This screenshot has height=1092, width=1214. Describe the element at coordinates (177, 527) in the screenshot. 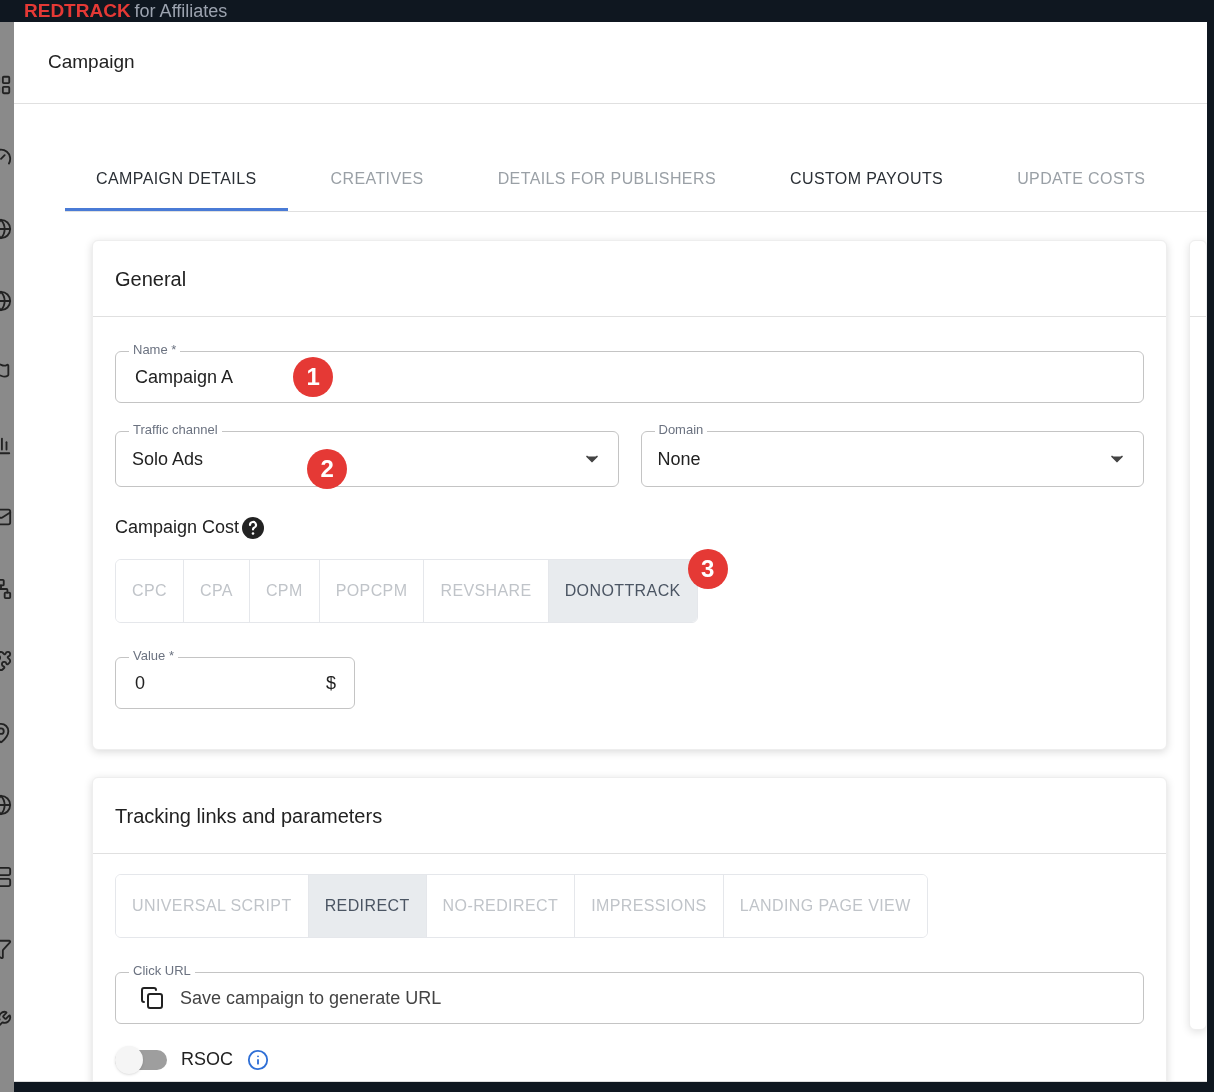

I see `section-label: Campaign Cost` at that location.